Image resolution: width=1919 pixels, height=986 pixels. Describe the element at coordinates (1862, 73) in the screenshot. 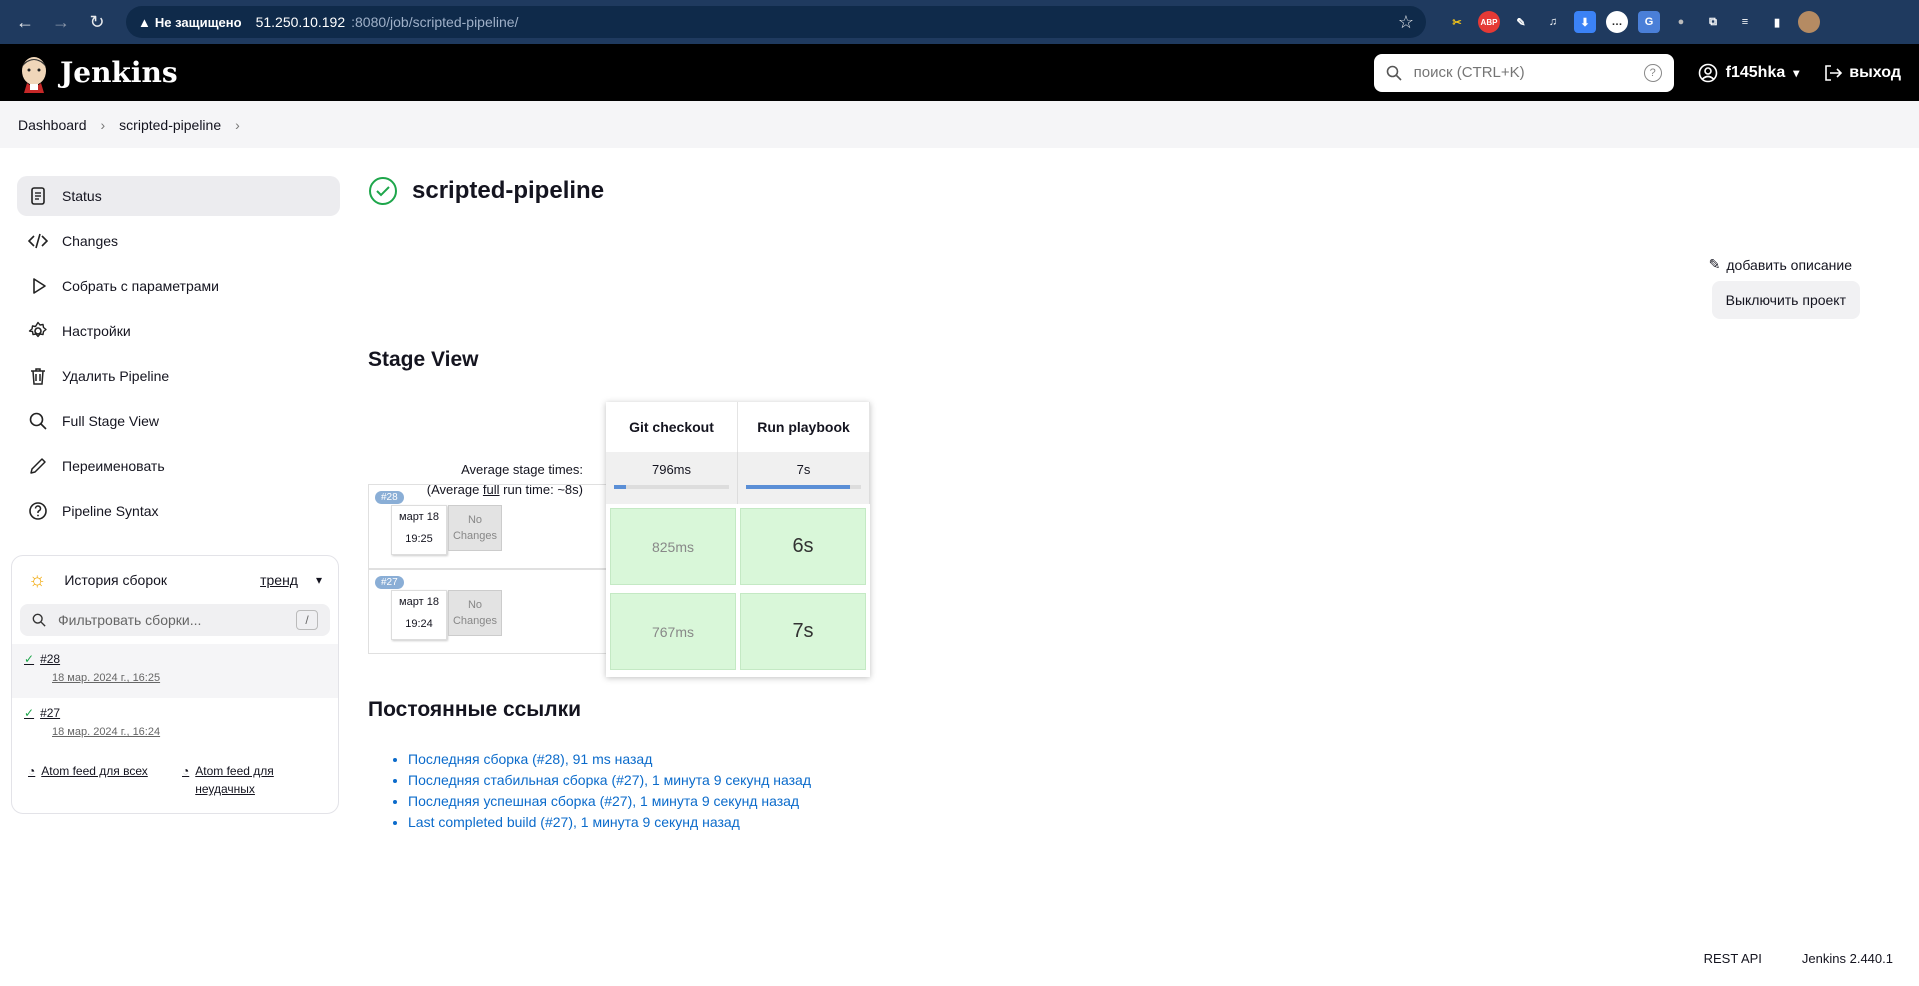

I see `logout-link: выход` at that location.